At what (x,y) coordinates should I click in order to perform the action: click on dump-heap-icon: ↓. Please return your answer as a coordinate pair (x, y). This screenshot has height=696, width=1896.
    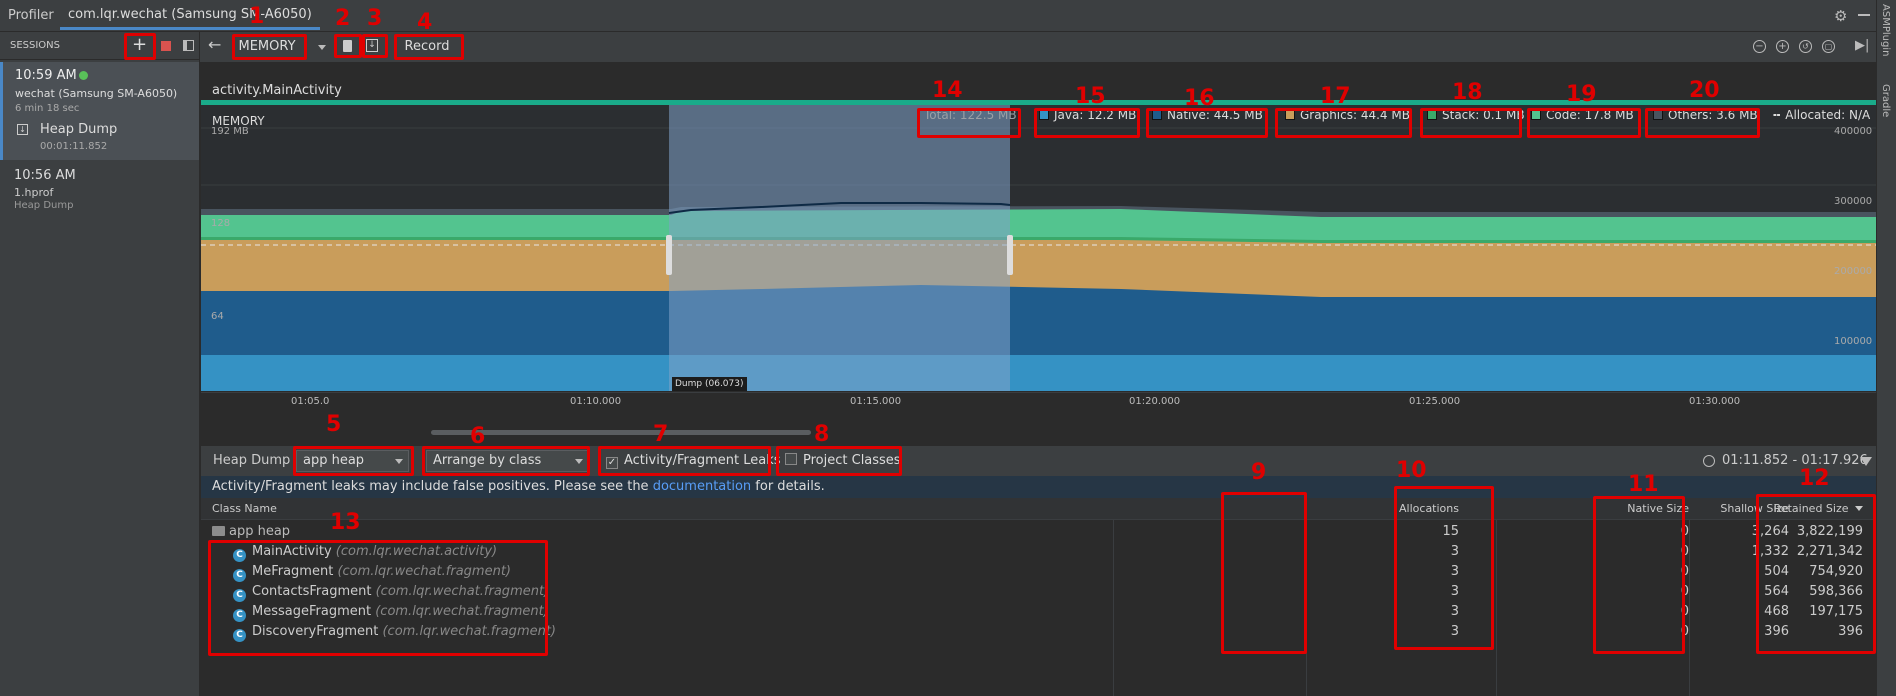
    Looking at the image, I should click on (372, 45).